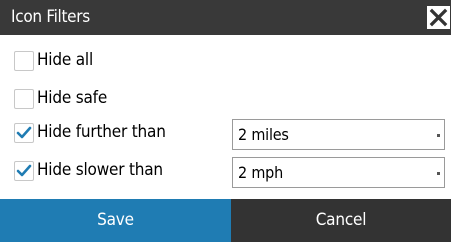  Describe the element at coordinates (338, 134) in the screenshot. I see `distance-select: 2 miles` at that location.